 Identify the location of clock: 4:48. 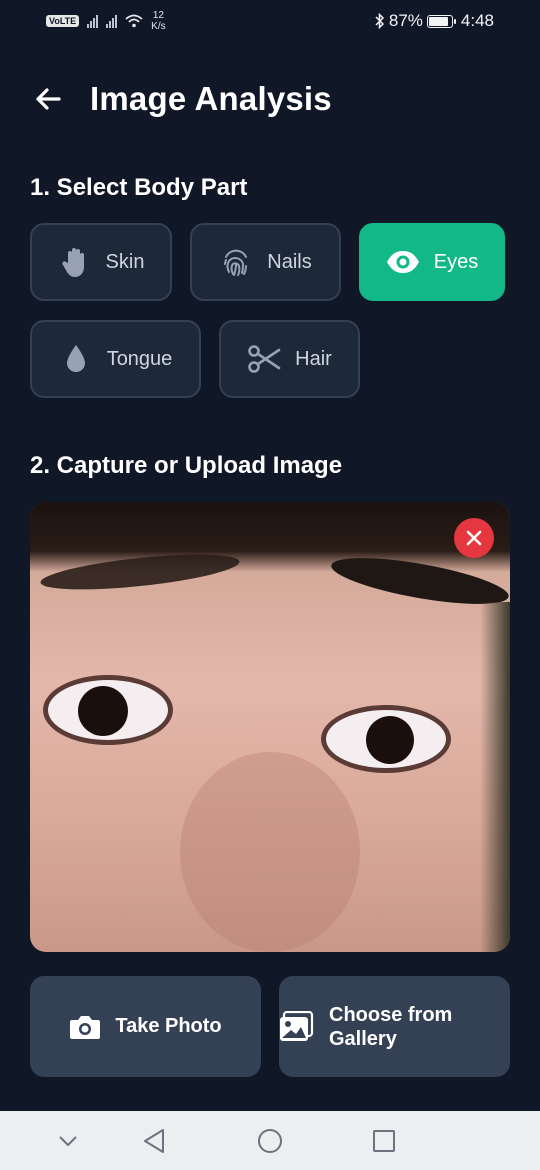
(477, 20).